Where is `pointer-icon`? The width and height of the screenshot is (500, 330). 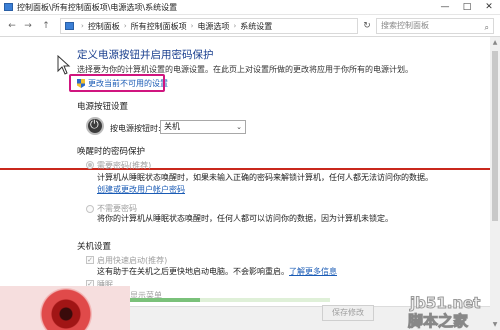 pointer-icon is located at coordinates (64, 65).